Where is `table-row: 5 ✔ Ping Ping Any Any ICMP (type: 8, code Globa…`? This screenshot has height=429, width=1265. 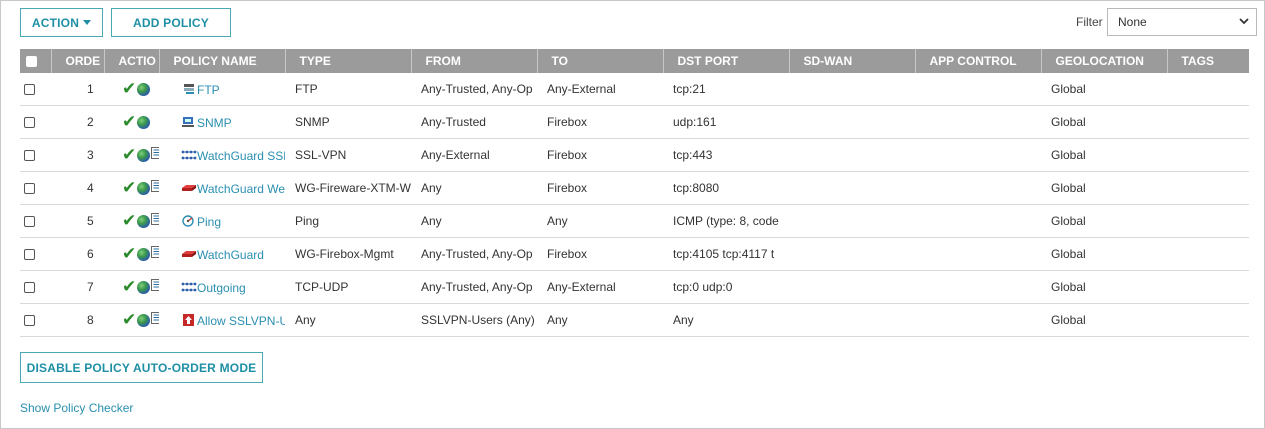 table-row: 5 ✔ Ping Ping Any Any ICMP (type: 8, code Globa… is located at coordinates (634, 221).